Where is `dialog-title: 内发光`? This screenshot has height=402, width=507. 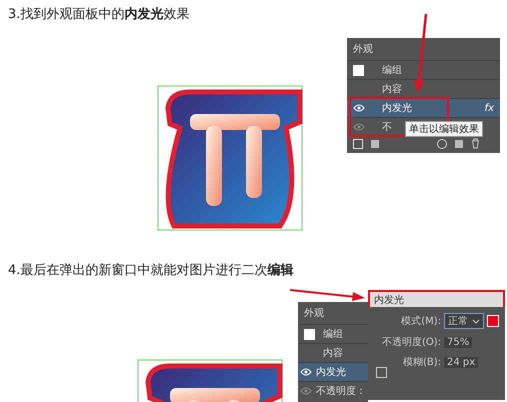
dialog-title: 内发光 is located at coordinates (436, 298).